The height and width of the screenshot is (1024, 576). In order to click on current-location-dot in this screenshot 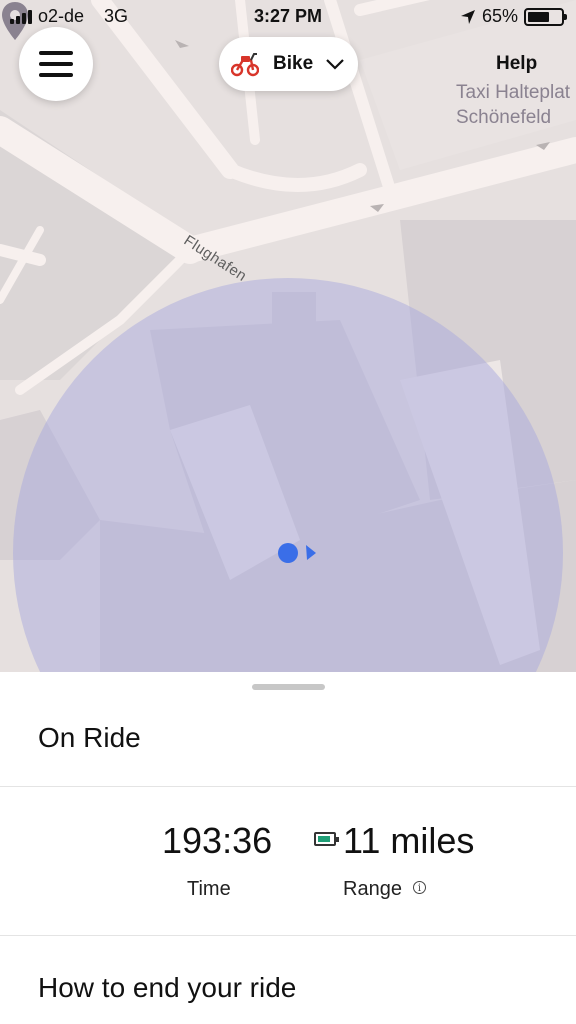, I will do `click(288, 553)`.